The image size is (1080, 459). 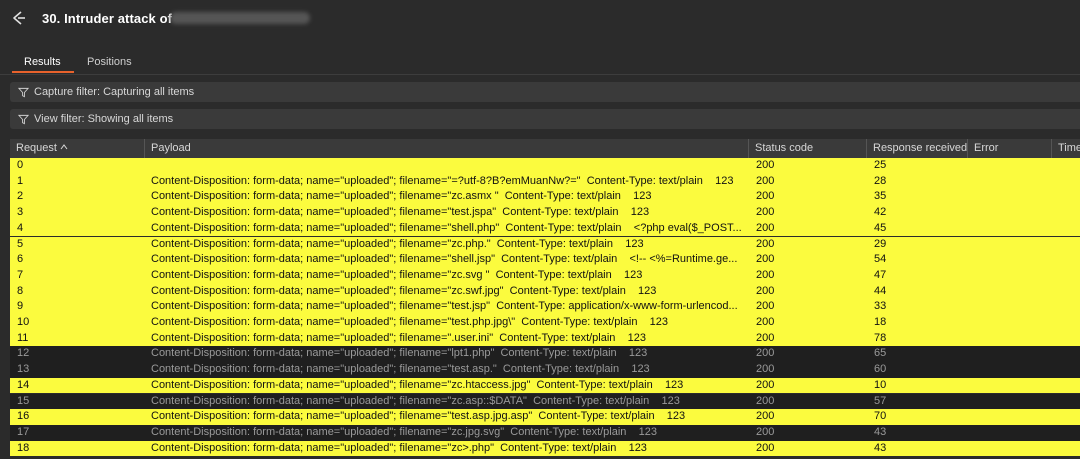 What do you see at coordinates (880, 353) in the screenshot?
I see `response-received-cell: 65` at bounding box center [880, 353].